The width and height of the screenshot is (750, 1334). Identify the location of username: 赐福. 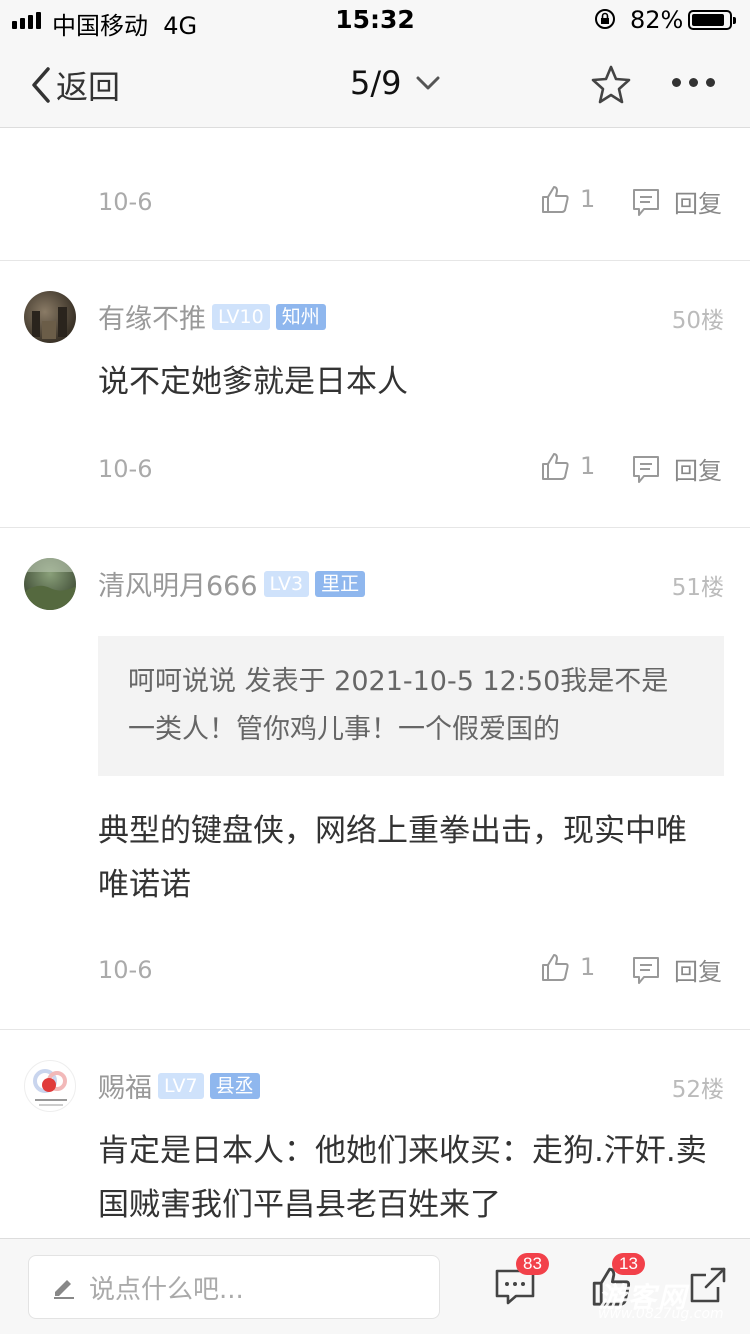
(125, 1085).